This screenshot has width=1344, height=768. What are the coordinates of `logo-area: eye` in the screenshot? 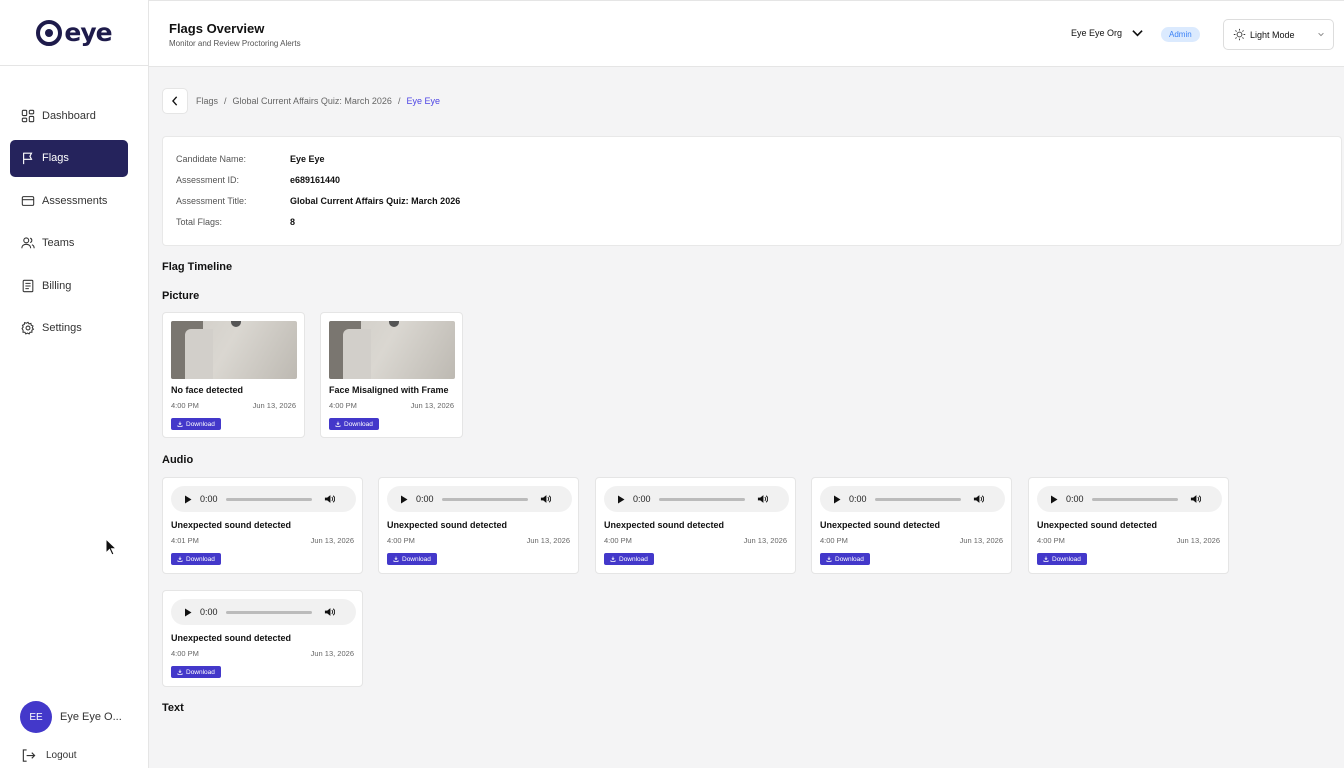 It's located at (74, 33).